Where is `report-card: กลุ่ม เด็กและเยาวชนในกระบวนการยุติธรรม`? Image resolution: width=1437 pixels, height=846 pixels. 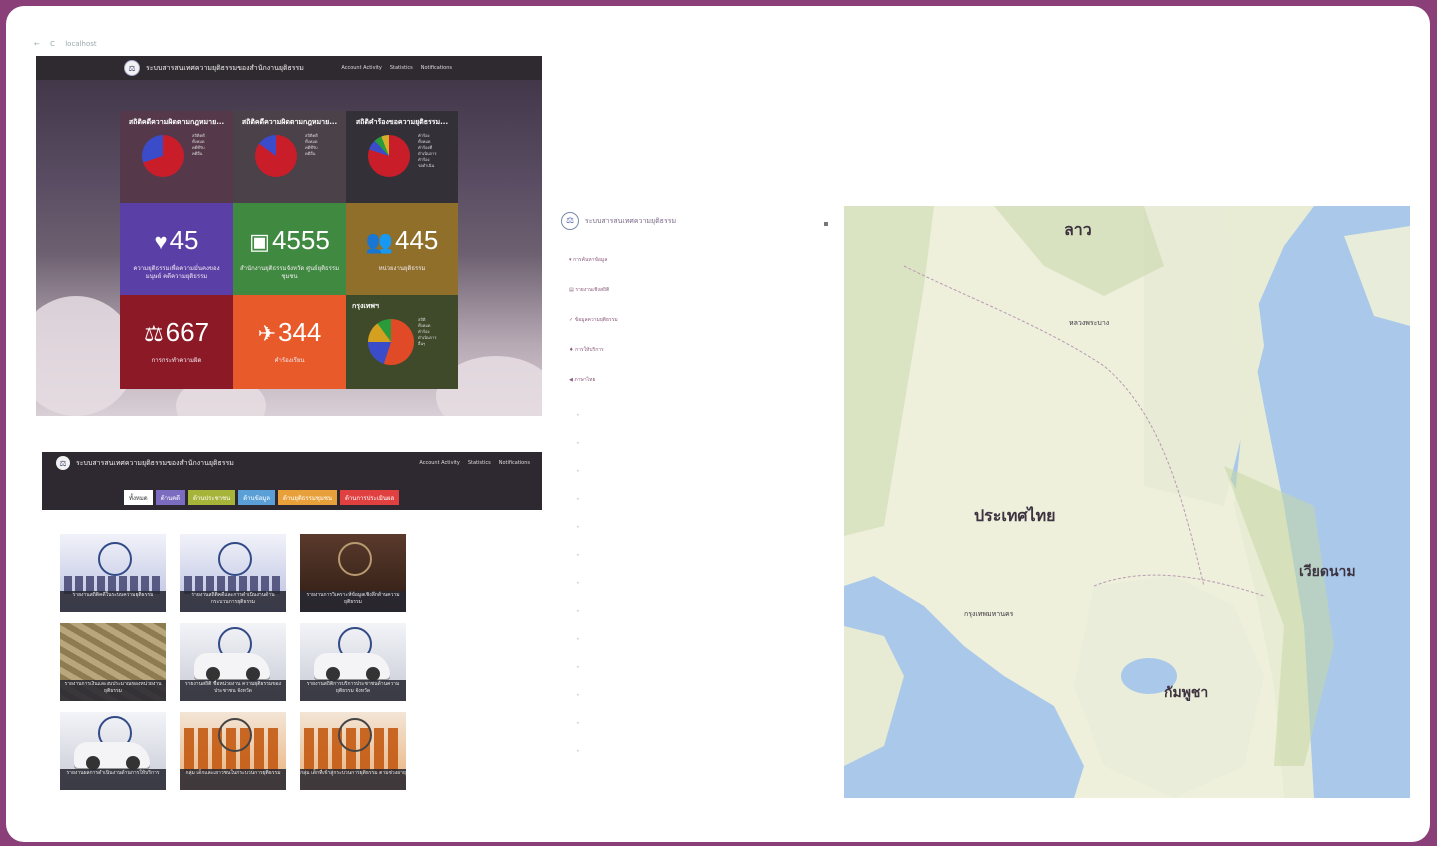 report-card: กลุ่ม เด็กและเยาวชนในกระบวนการยุติธรรม is located at coordinates (233, 751).